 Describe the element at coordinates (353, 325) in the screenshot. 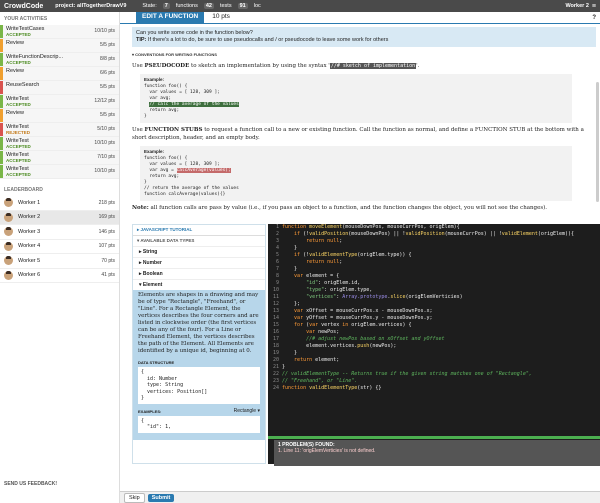

I see `line-code: for (var vertex in origElem.vertices) {` at that location.